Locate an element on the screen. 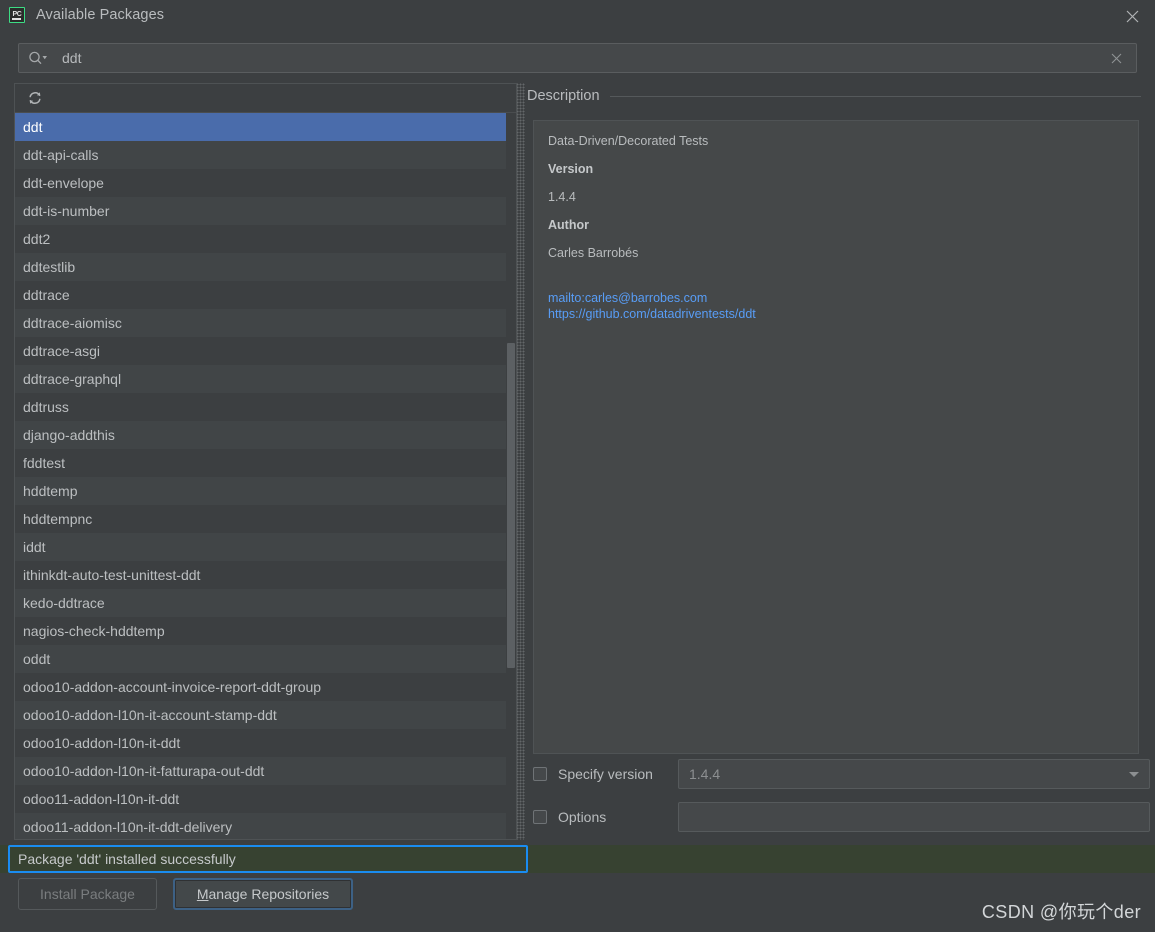  version-label: Version is located at coordinates (571, 169).